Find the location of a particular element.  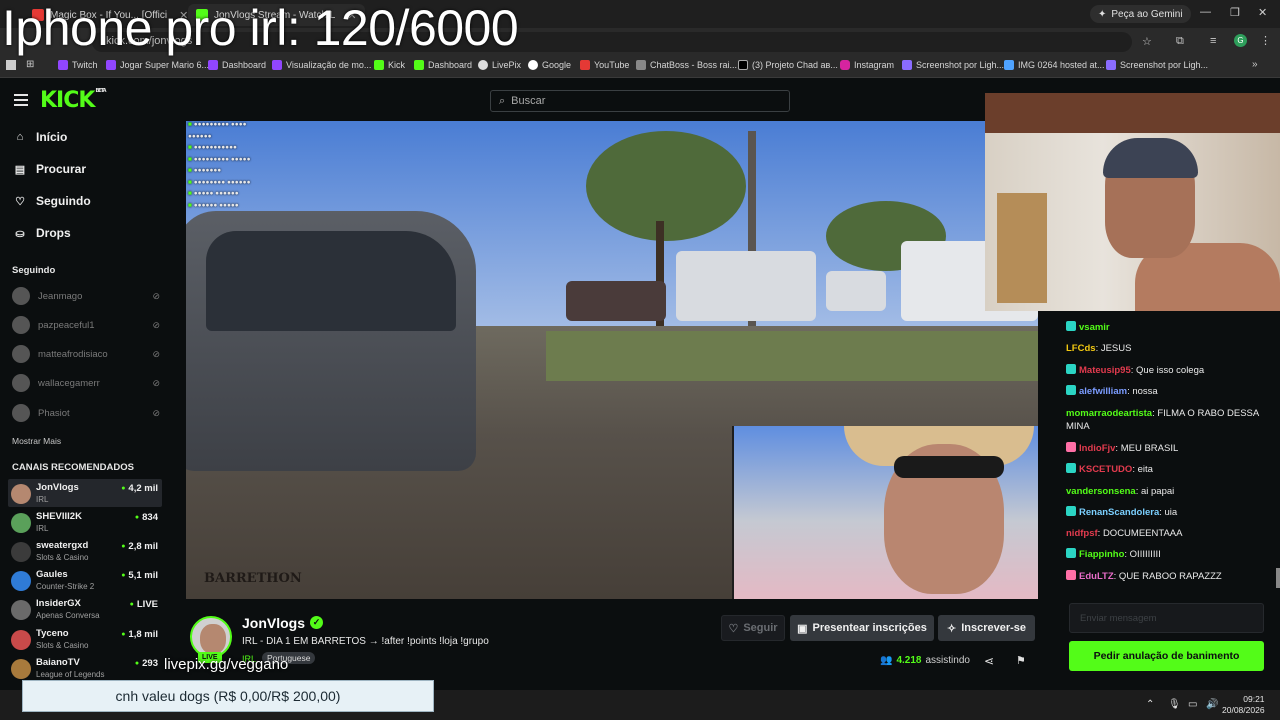

avatar is located at coordinates (21, 383).